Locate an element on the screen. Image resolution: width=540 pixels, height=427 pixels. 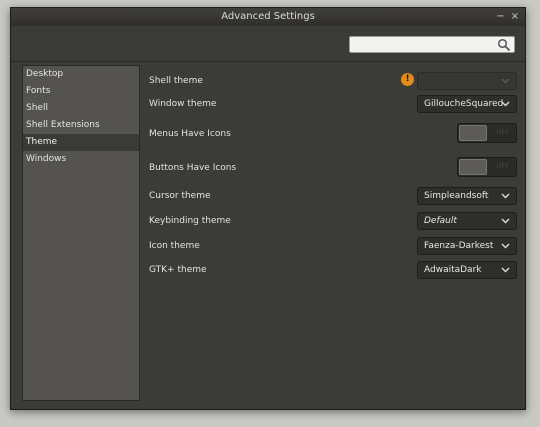
buttons-have-icons-row: Buttons Have Icons OFF is located at coordinates (334, 168).